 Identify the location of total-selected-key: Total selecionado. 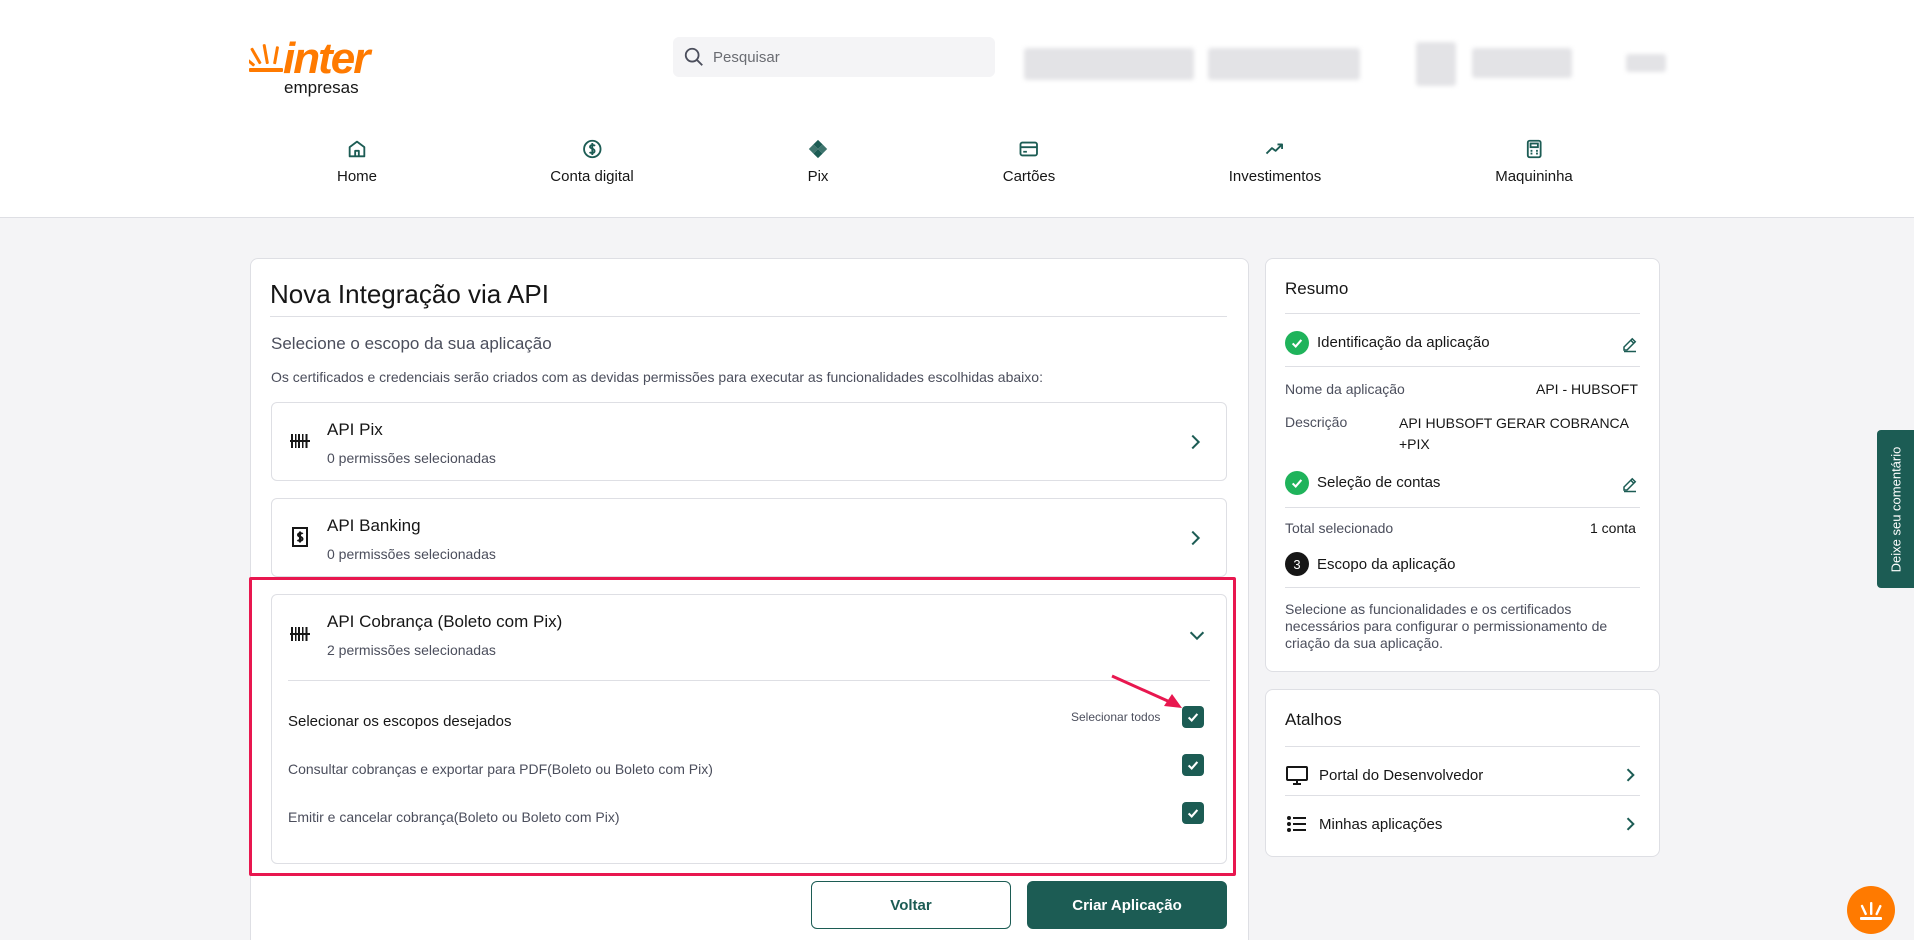
(1339, 528).